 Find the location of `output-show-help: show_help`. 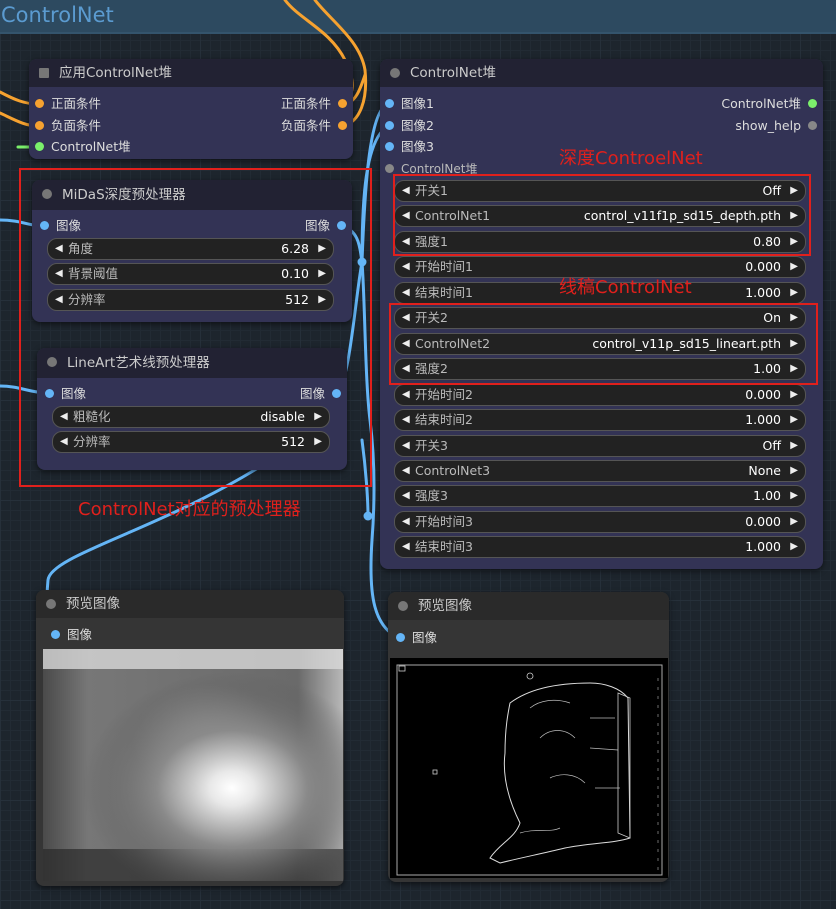

output-show-help: show_help is located at coordinates (777, 126).